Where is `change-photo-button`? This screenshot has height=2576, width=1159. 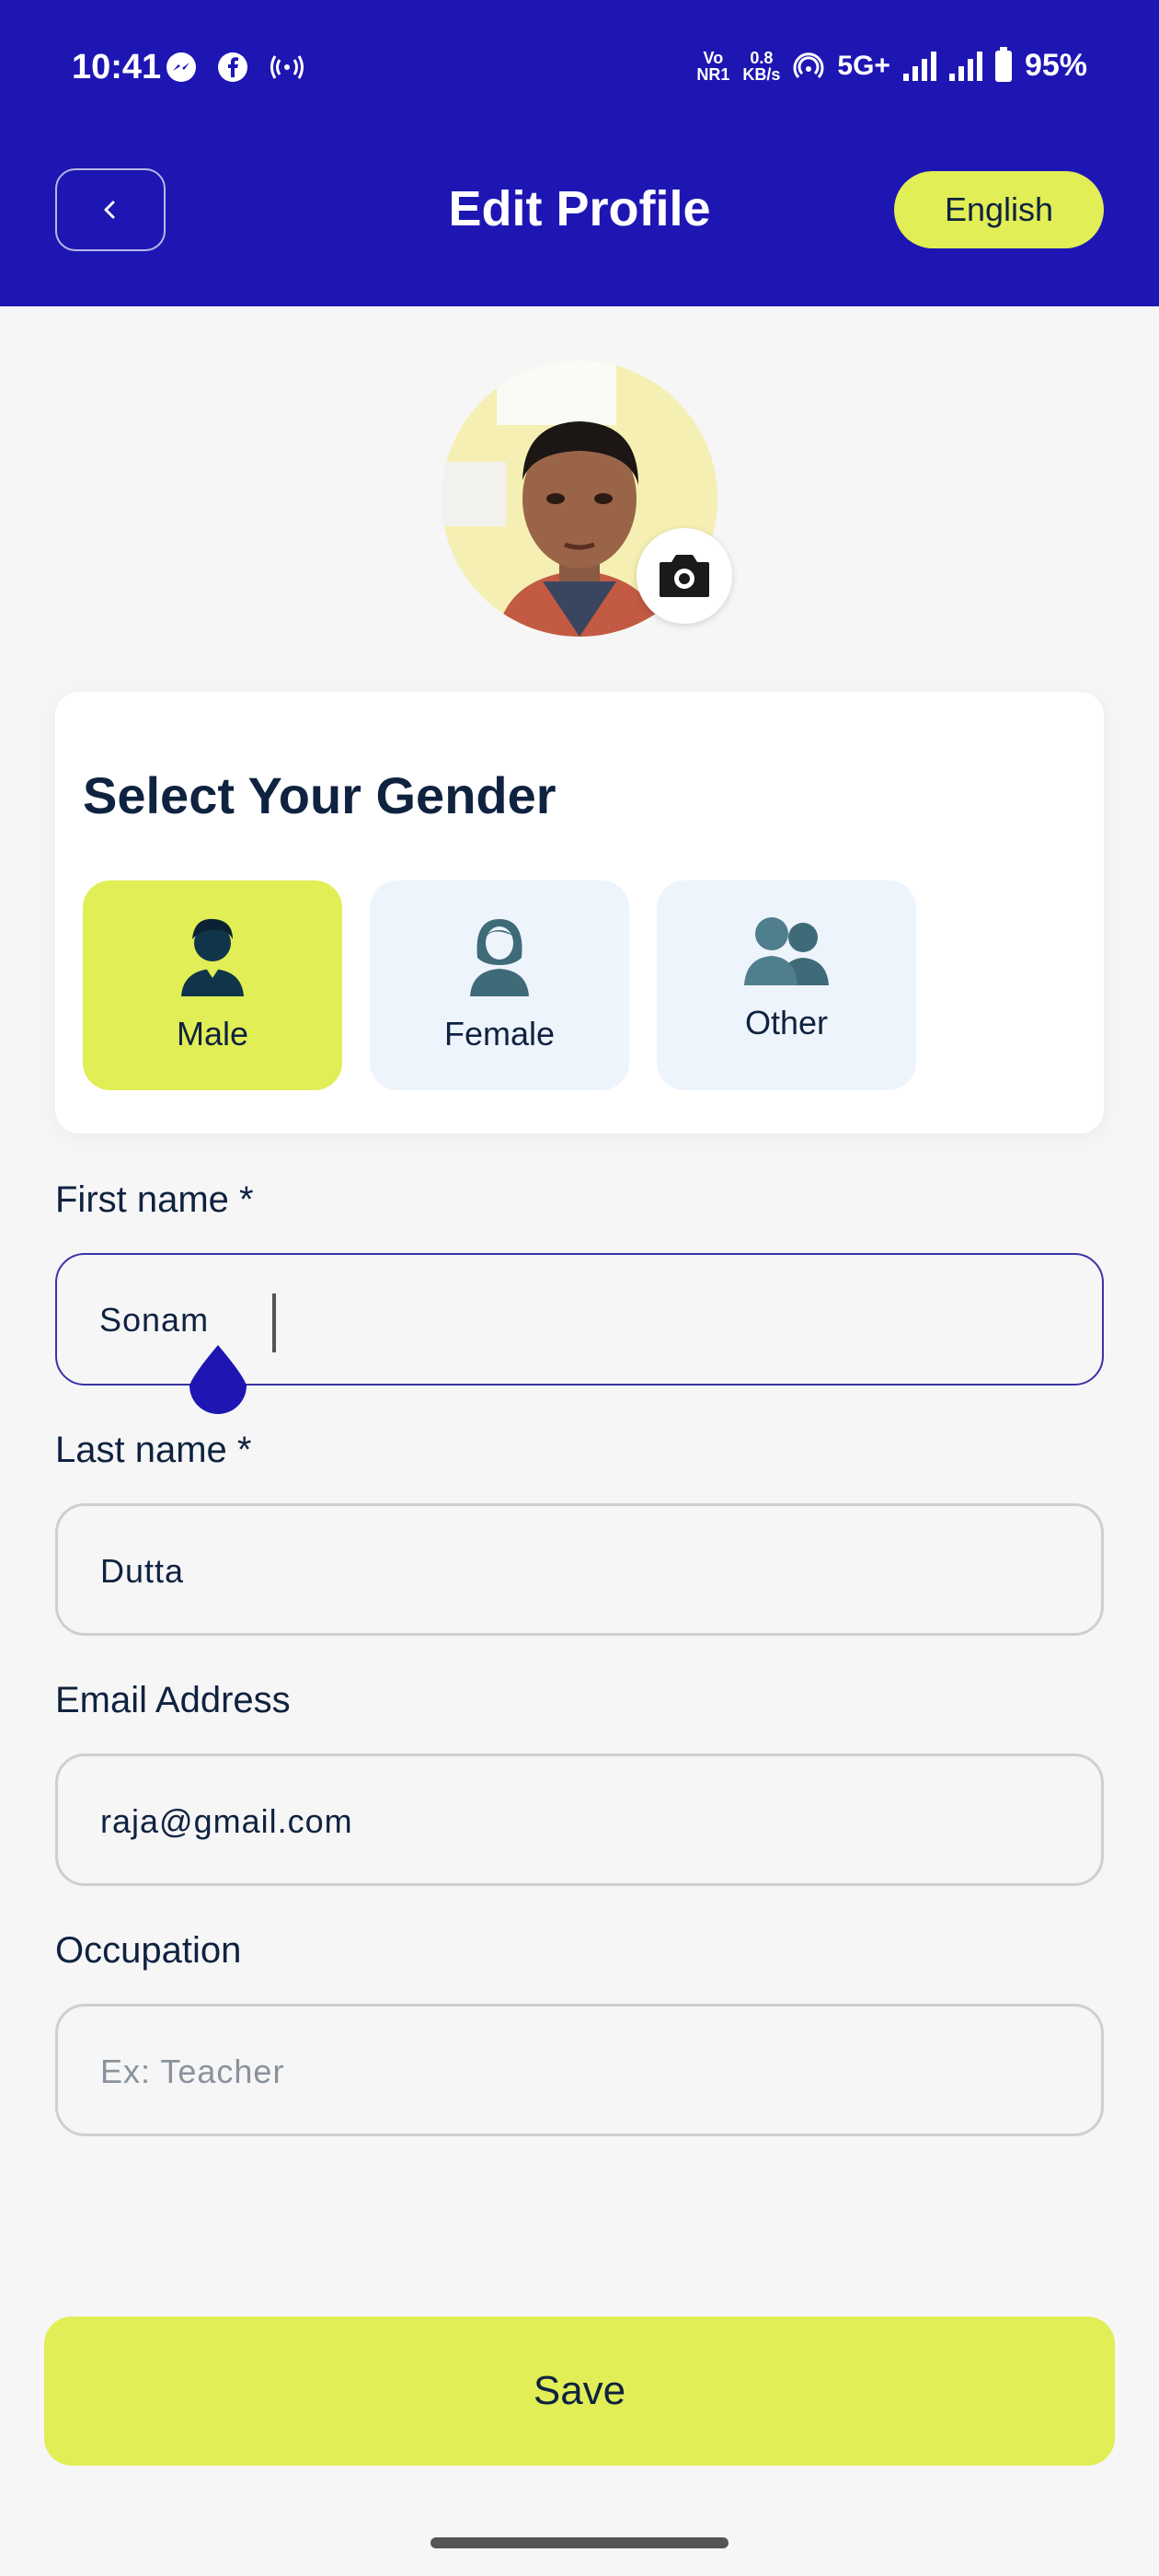
change-photo-button is located at coordinates (684, 576).